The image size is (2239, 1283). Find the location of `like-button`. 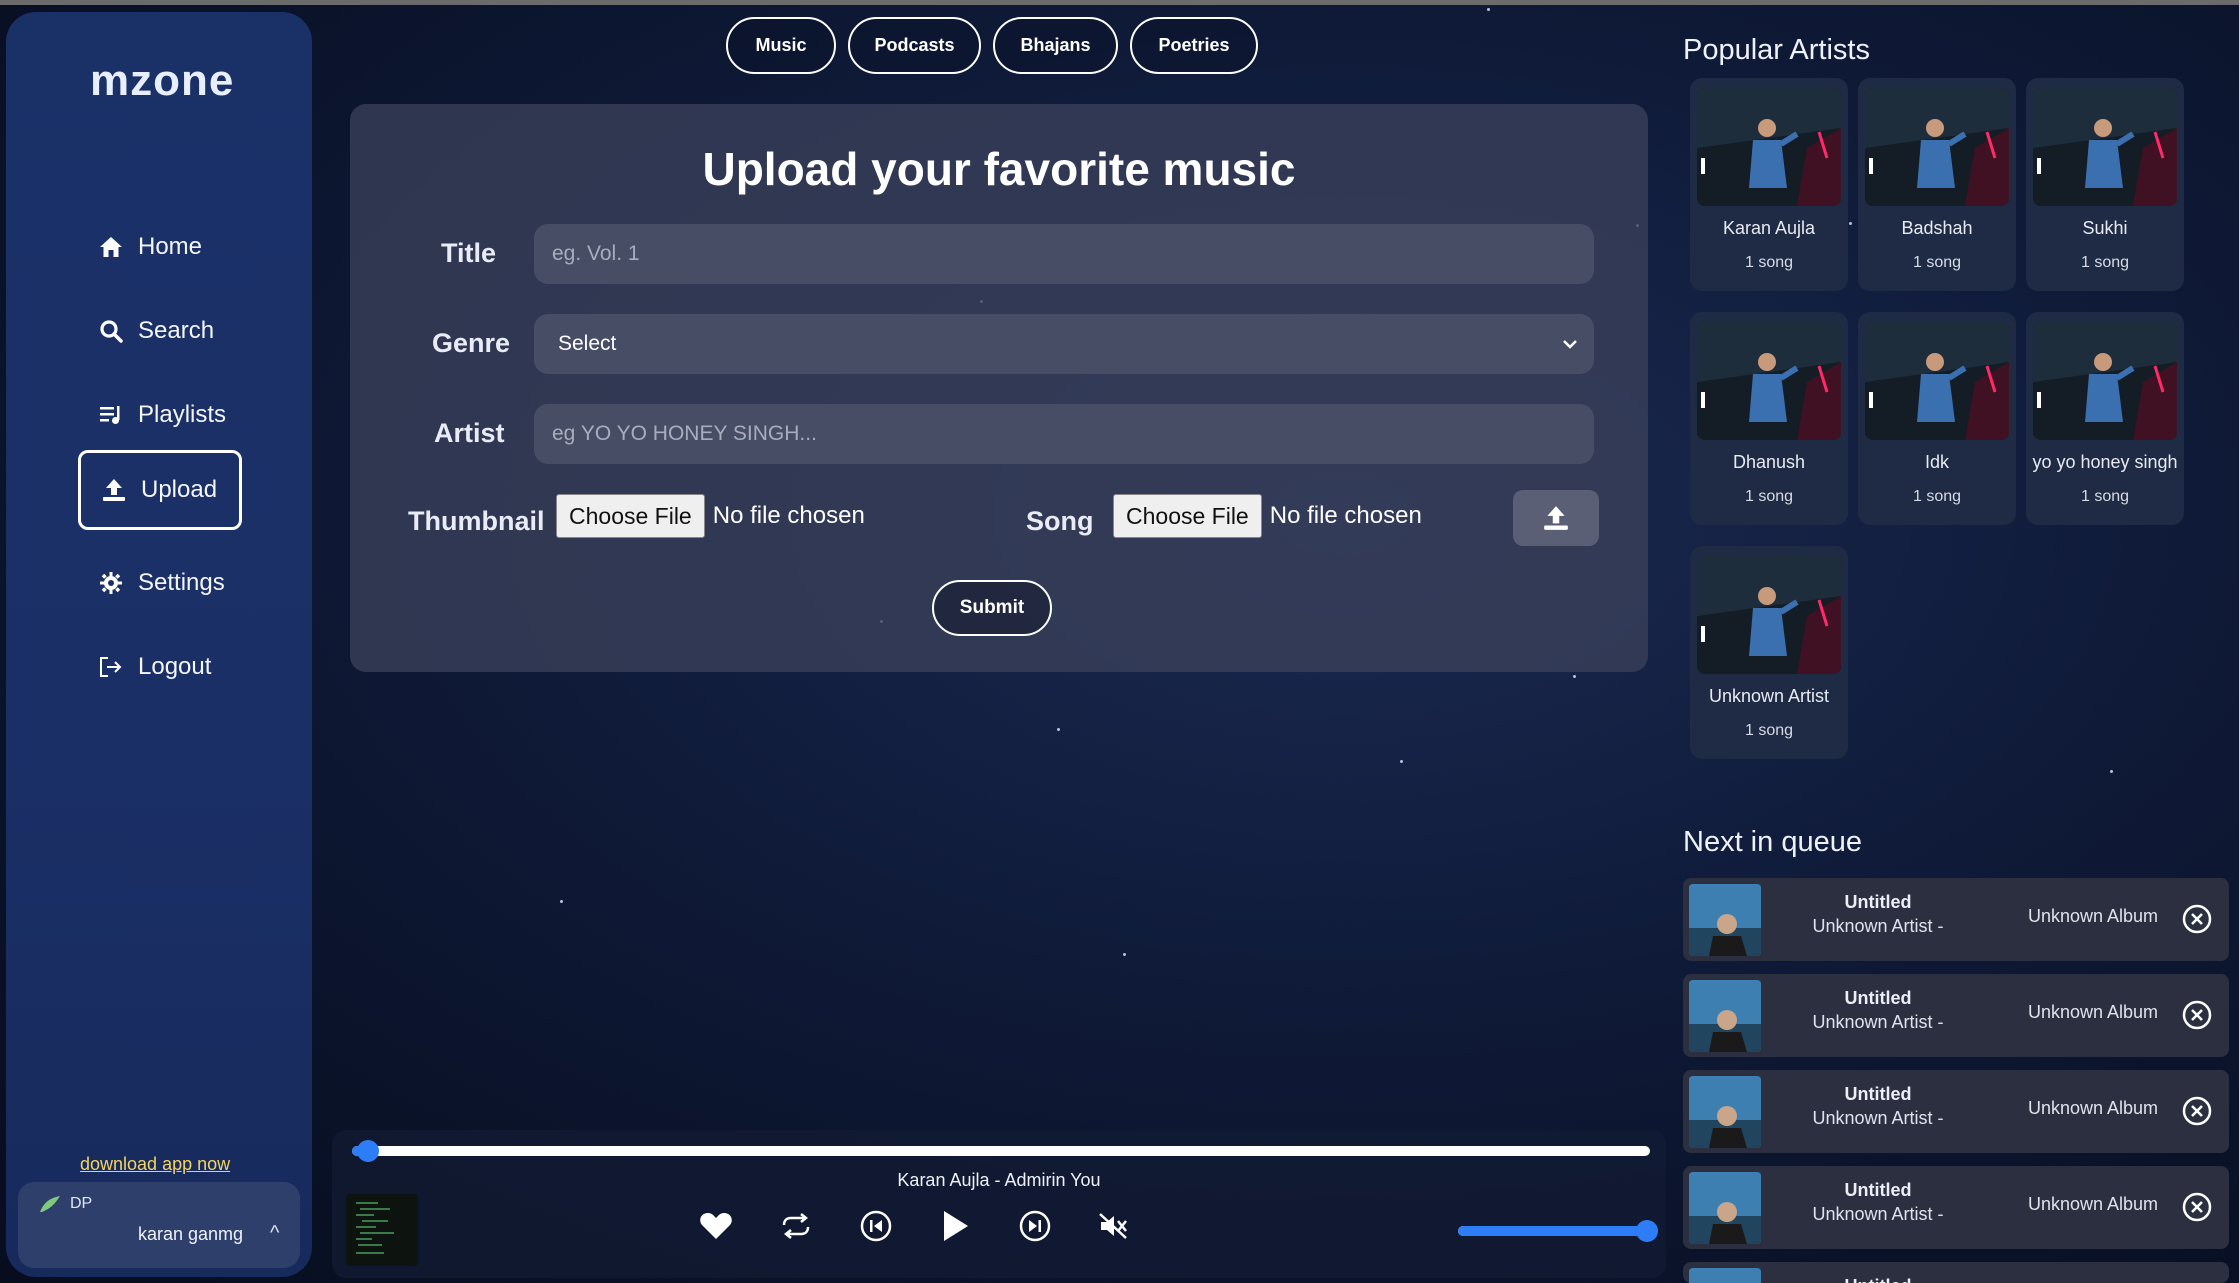

like-button is located at coordinates (716, 1226).